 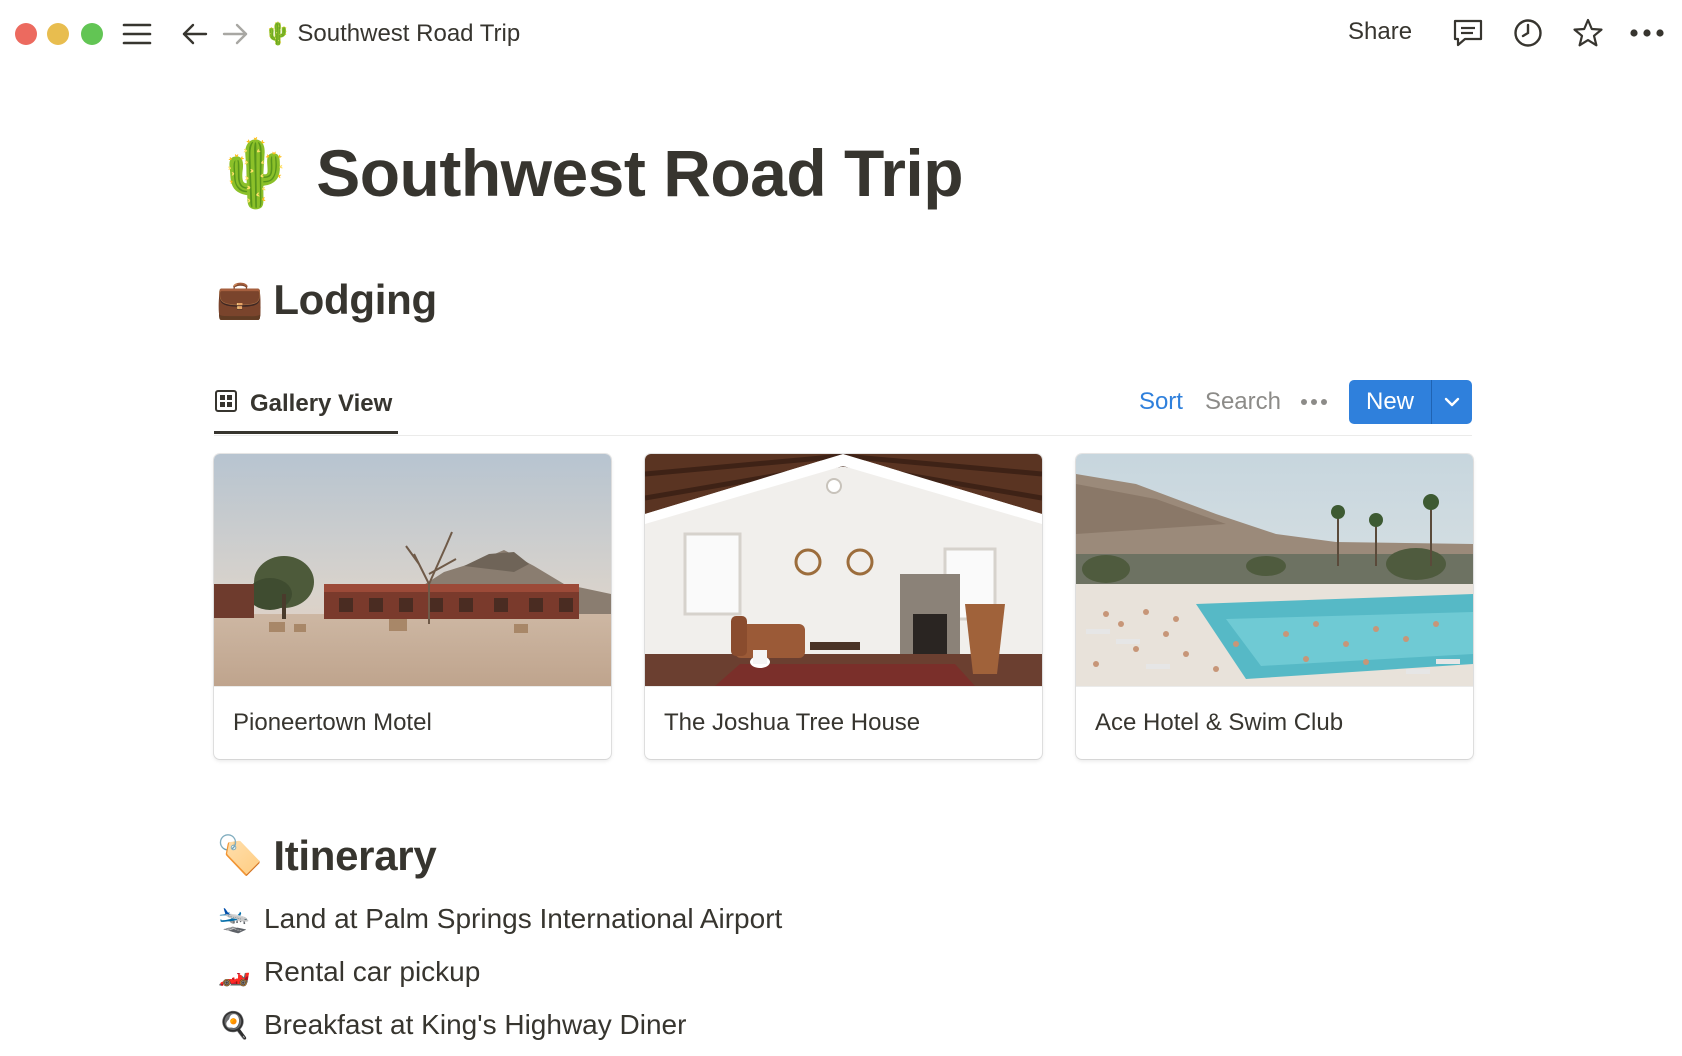 What do you see at coordinates (255, 173) in the screenshot?
I see `page-emoji: 🌵` at bounding box center [255, 173].